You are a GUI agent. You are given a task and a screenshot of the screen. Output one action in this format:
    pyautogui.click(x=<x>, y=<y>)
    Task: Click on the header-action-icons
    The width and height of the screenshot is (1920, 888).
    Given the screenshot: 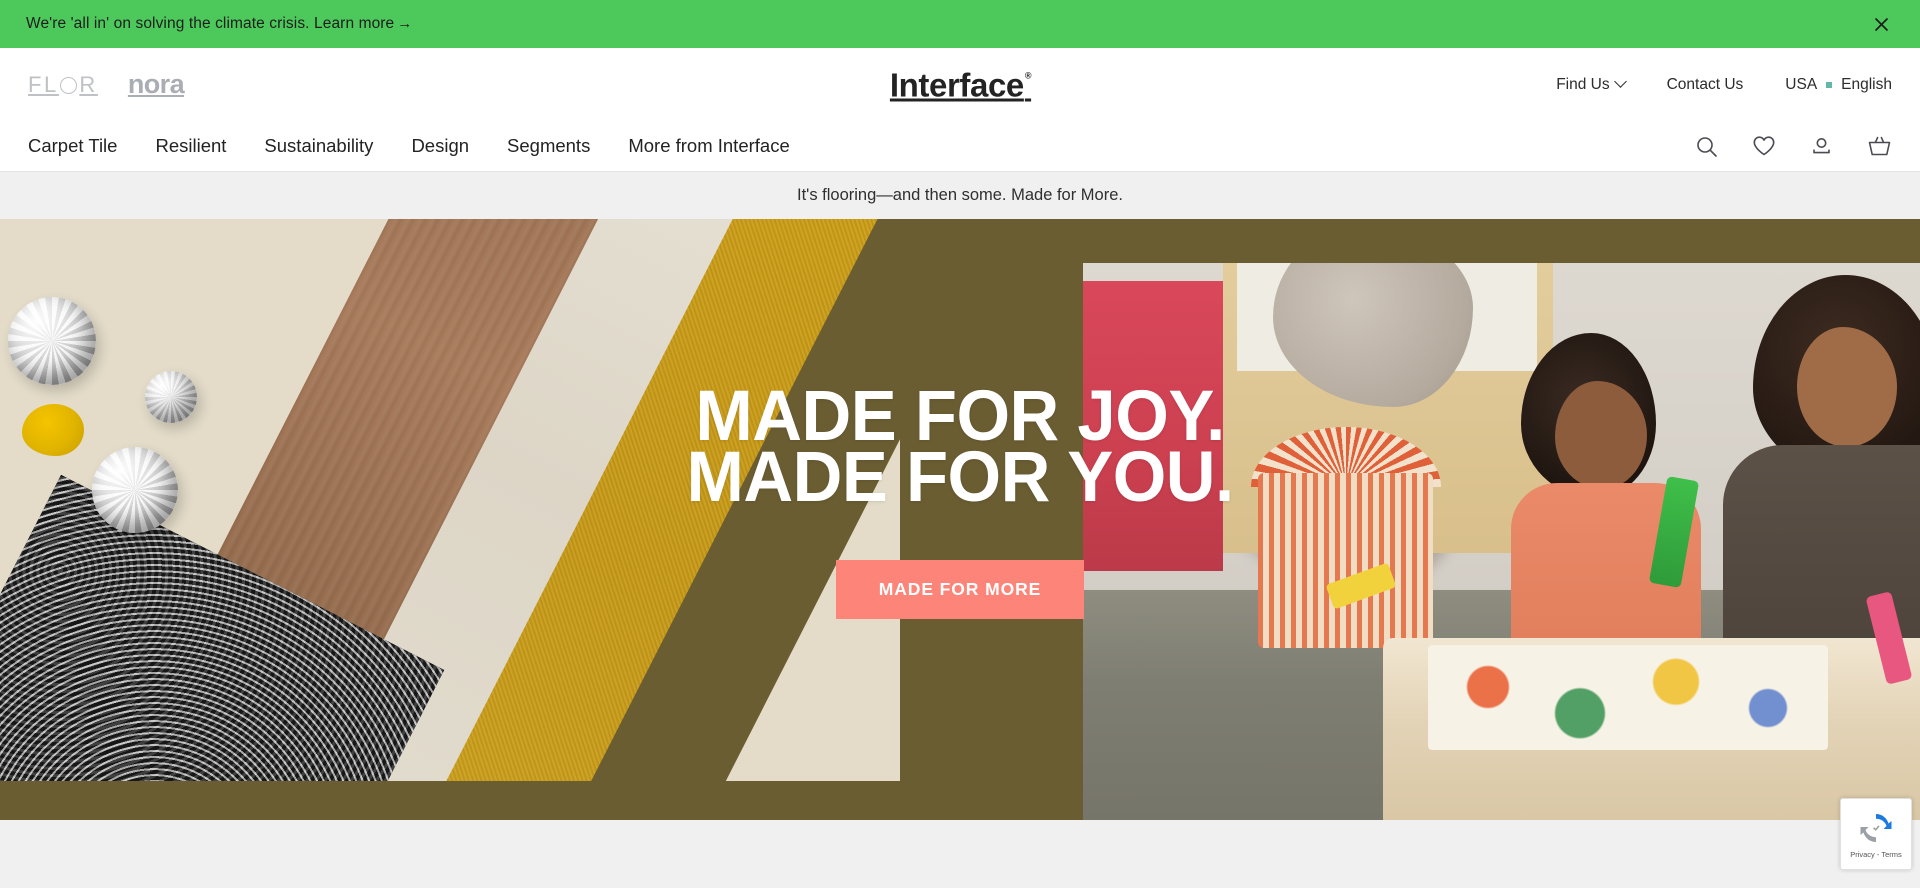 What is the action you would take?
    pyautogui.click(x=1793, y=146)
    